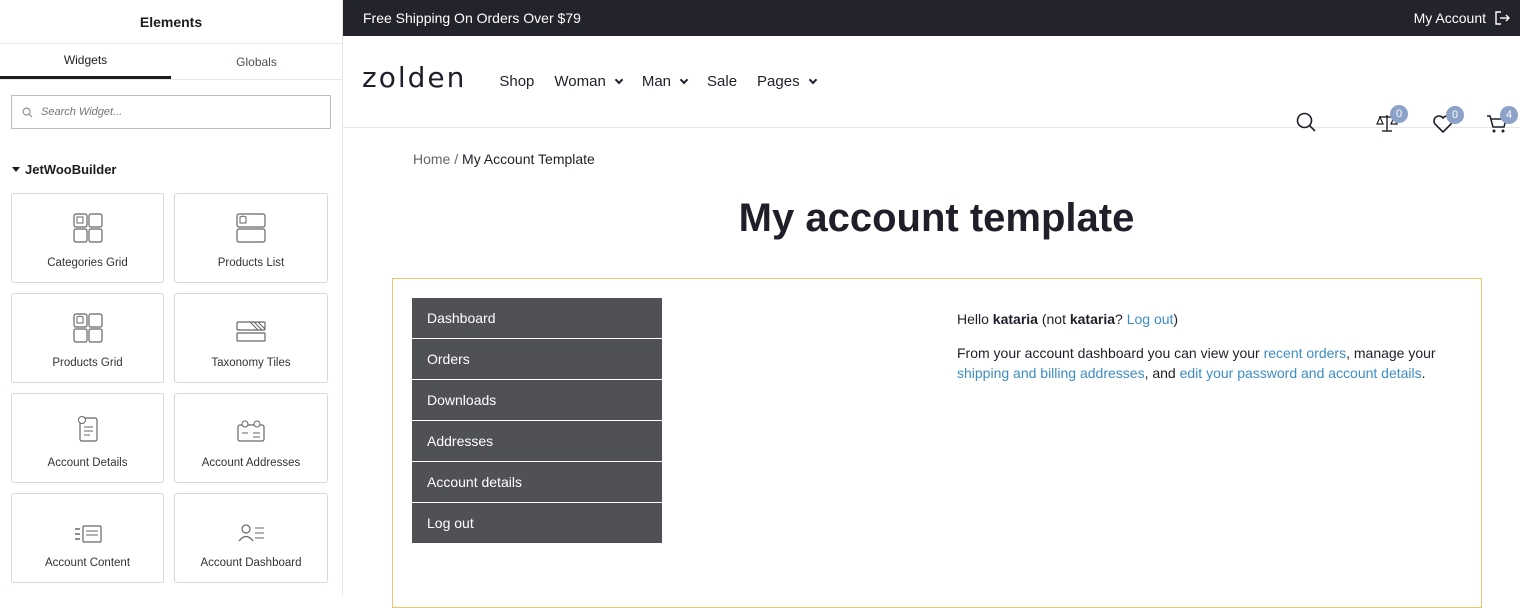 The width and height of the screenshot is (1520, 608). Describe the element at coordinates (580, 81) in the screenshot. I see `menu-label: Woman` at that location.